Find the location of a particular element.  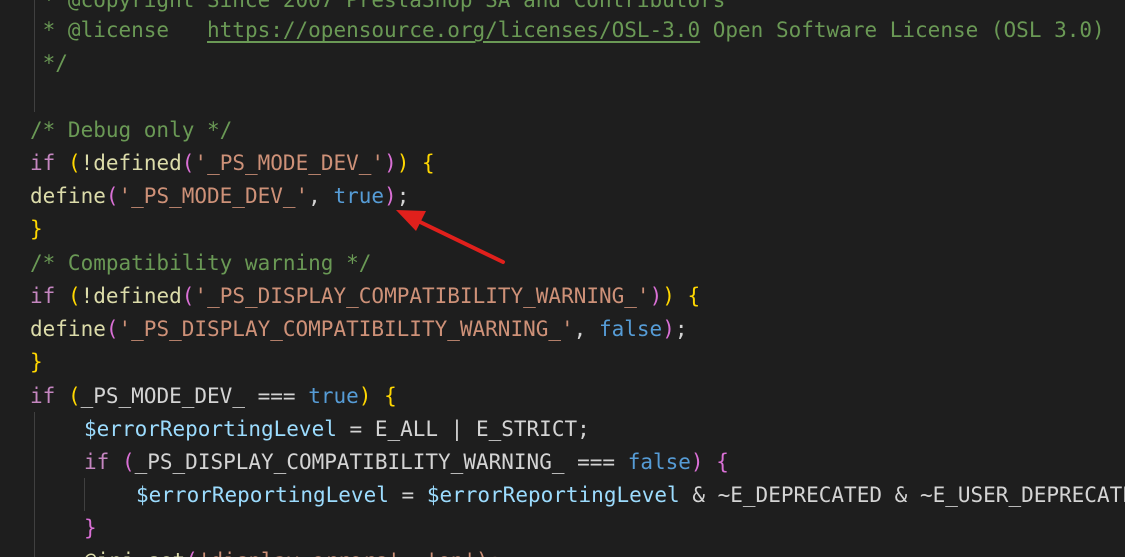

code-line-error-level-assign: $errorReportingLevel = E_ALL | E_STRICT; is located at coordinates (337, 429).